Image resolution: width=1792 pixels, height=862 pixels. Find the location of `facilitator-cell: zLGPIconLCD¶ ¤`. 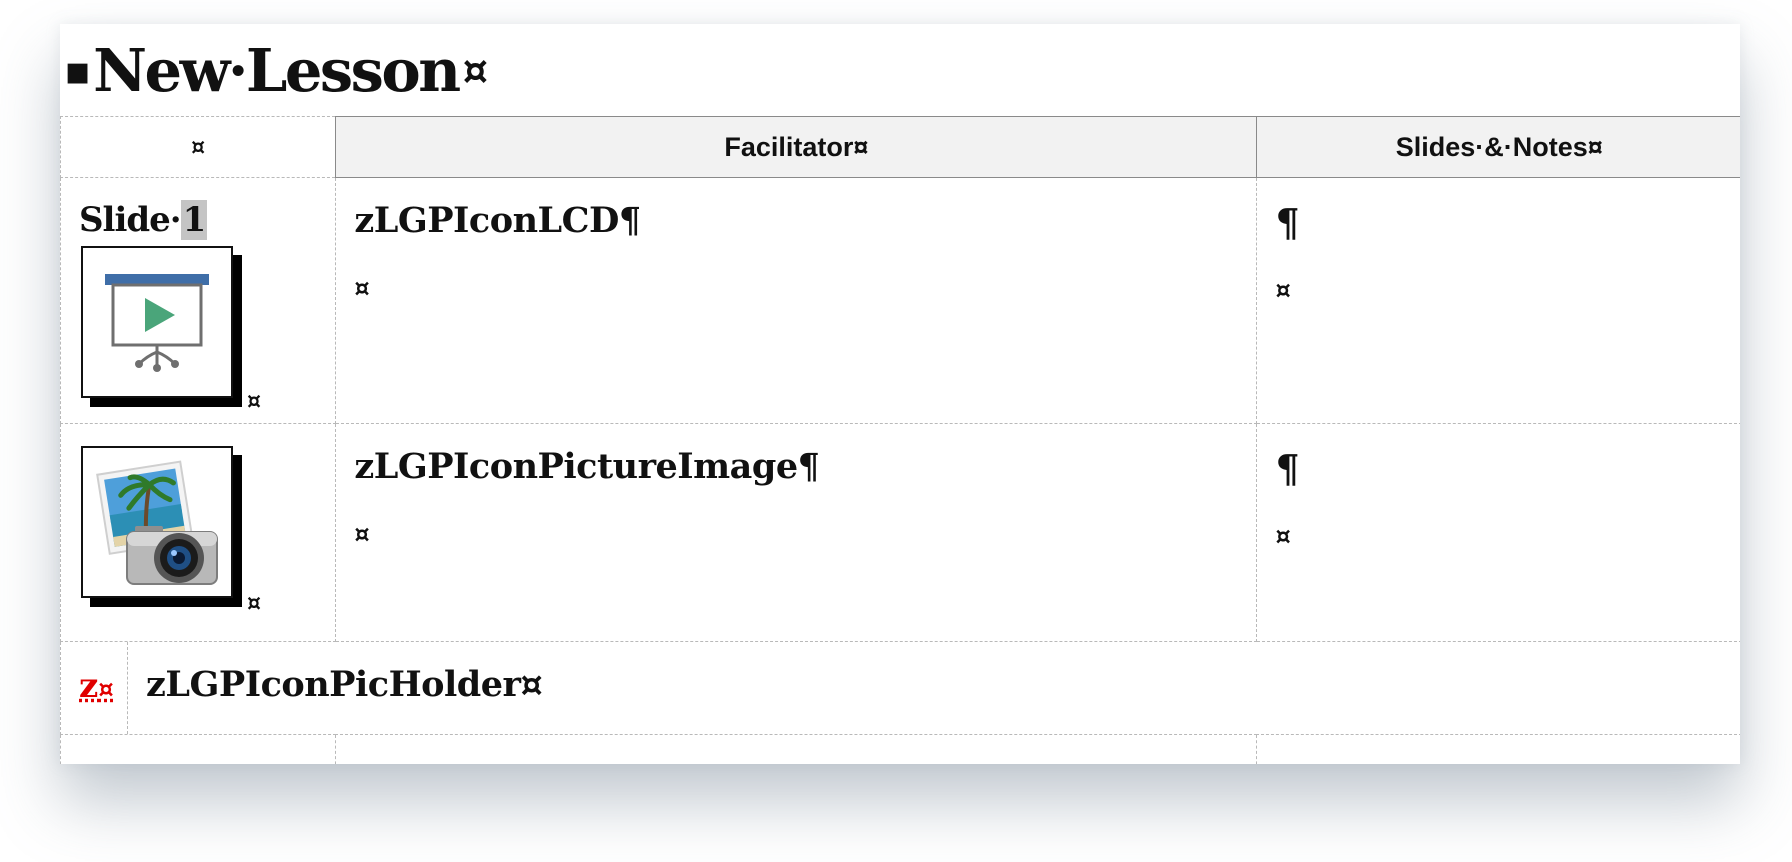

facilitator-cell: zLGPIconLCD¶ ¤ is located at coordinates (796, 300).